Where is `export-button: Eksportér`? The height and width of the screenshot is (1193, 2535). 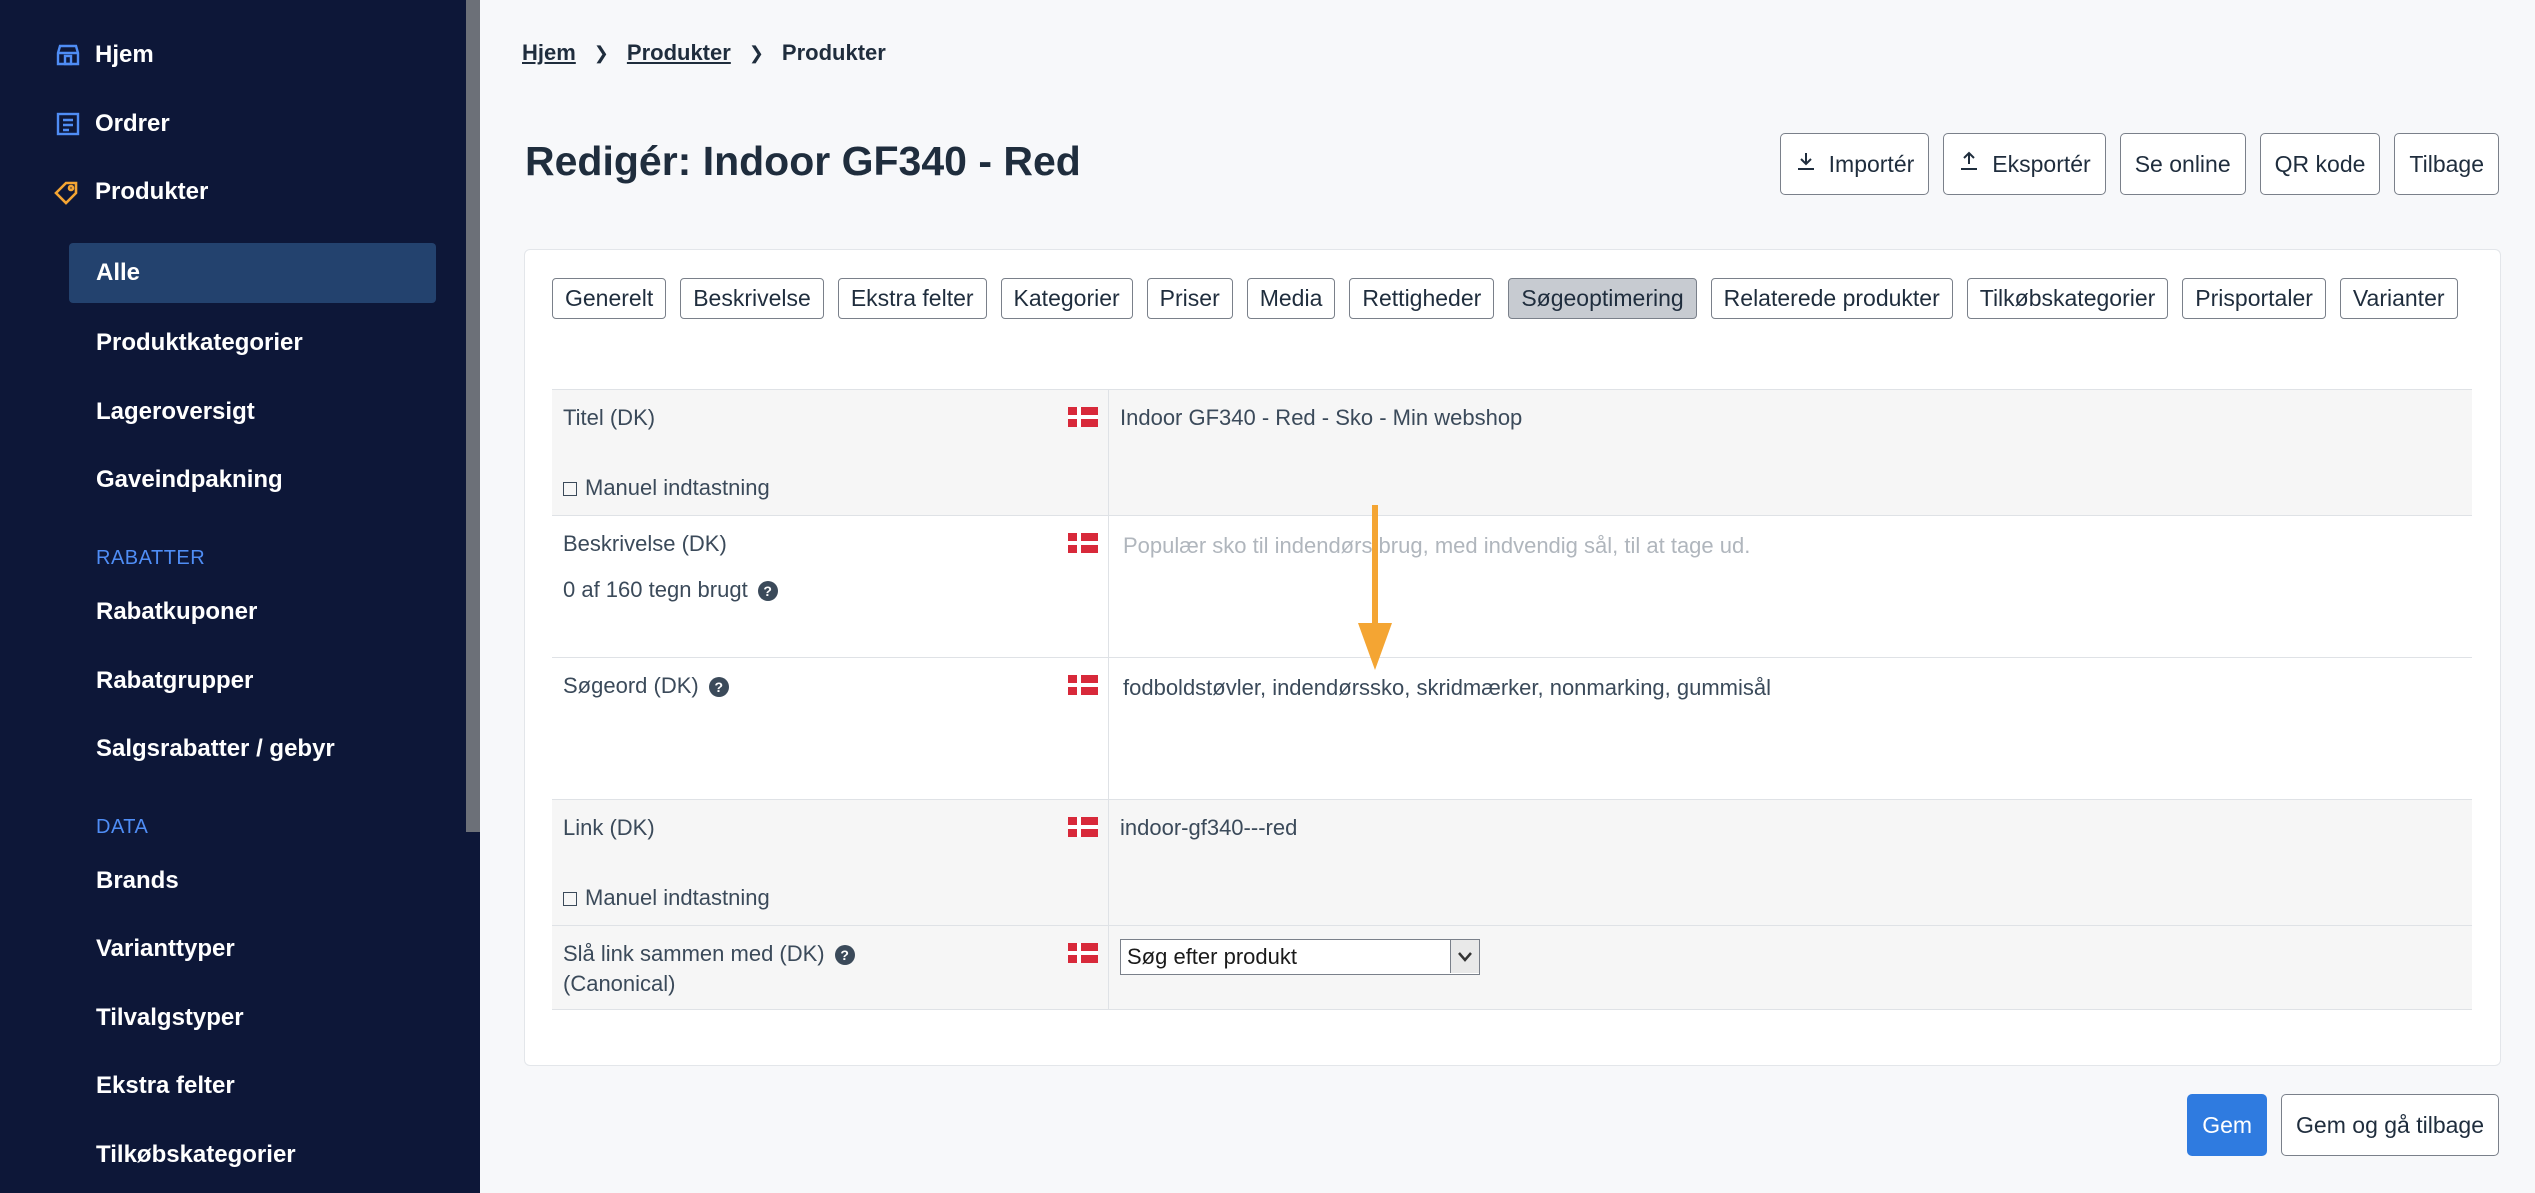
export-button: Eksportér is located at coordinates (2024, 164).